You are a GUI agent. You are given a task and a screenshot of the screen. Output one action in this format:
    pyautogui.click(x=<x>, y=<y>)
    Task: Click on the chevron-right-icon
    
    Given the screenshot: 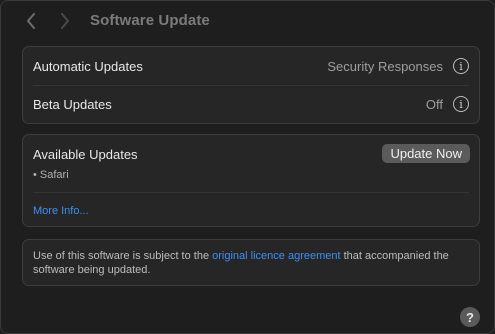 What is the action you would take?
    pyautogui.click(x=65, y=21)
    